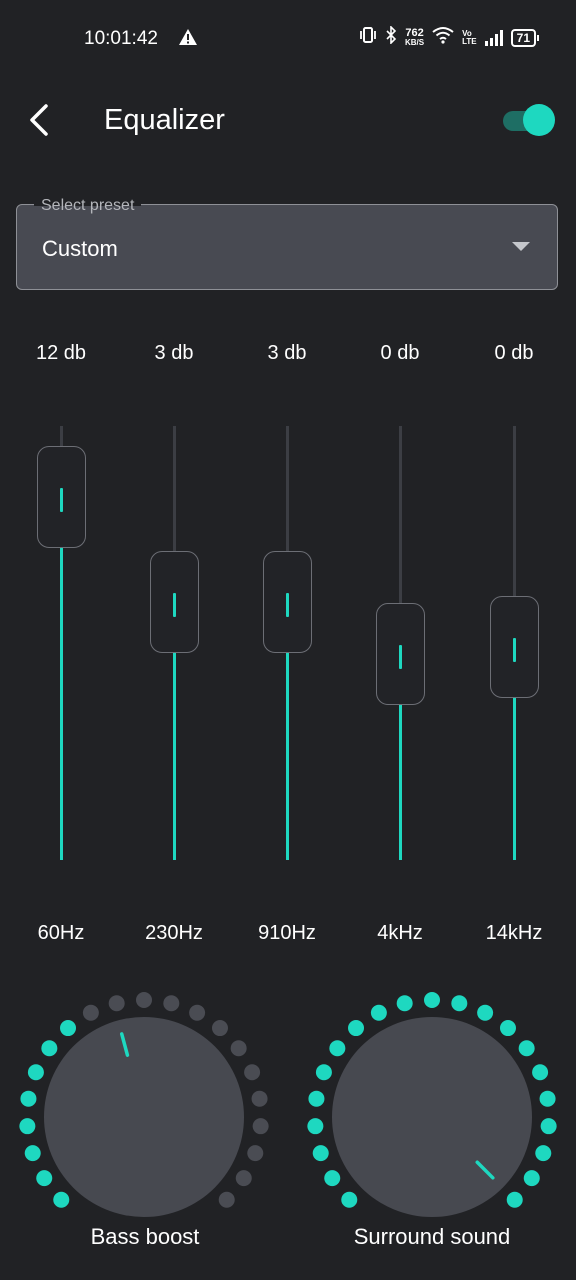 Image resolution: width=576 pixels, height=1280 pixels. What do you see at coordinates (391, 37) in the screenshot?
I see `bluetooth-icon` at bounding box center [391, 37].